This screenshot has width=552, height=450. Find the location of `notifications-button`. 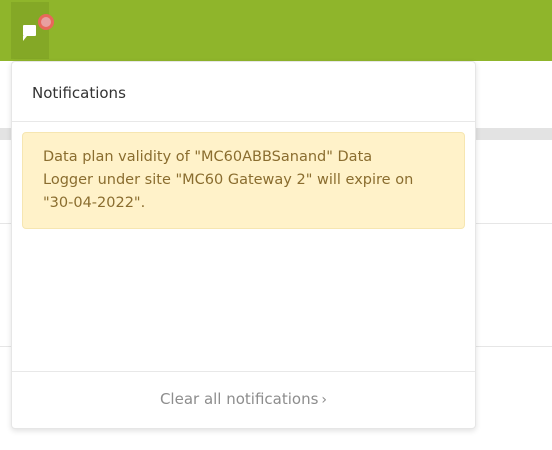

notifications-button is located at coordinates (32, 30).